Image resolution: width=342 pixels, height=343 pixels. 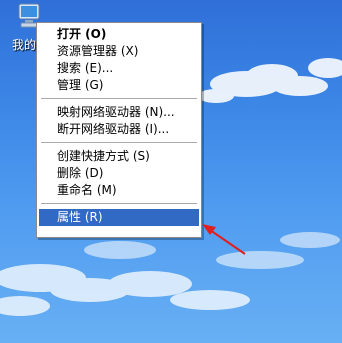 What do you see at coordinates (224, 239) in the screenshot?
I see `pointer-arrow-annotation` at bounding box center [224, 239].